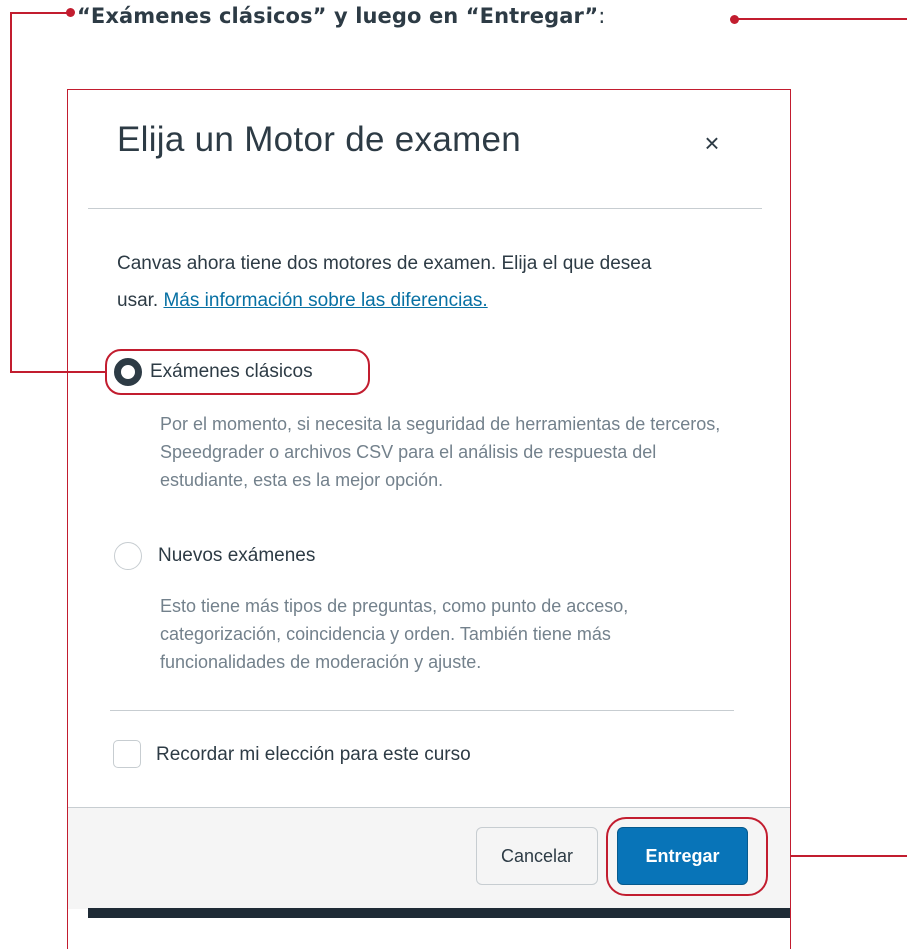 The image size is (907, 949). What do you see at coordinates (231, 372) in the screenshot?
I see `option-classic-label: Exámenes clásicos` at bounding box center [231, 372].